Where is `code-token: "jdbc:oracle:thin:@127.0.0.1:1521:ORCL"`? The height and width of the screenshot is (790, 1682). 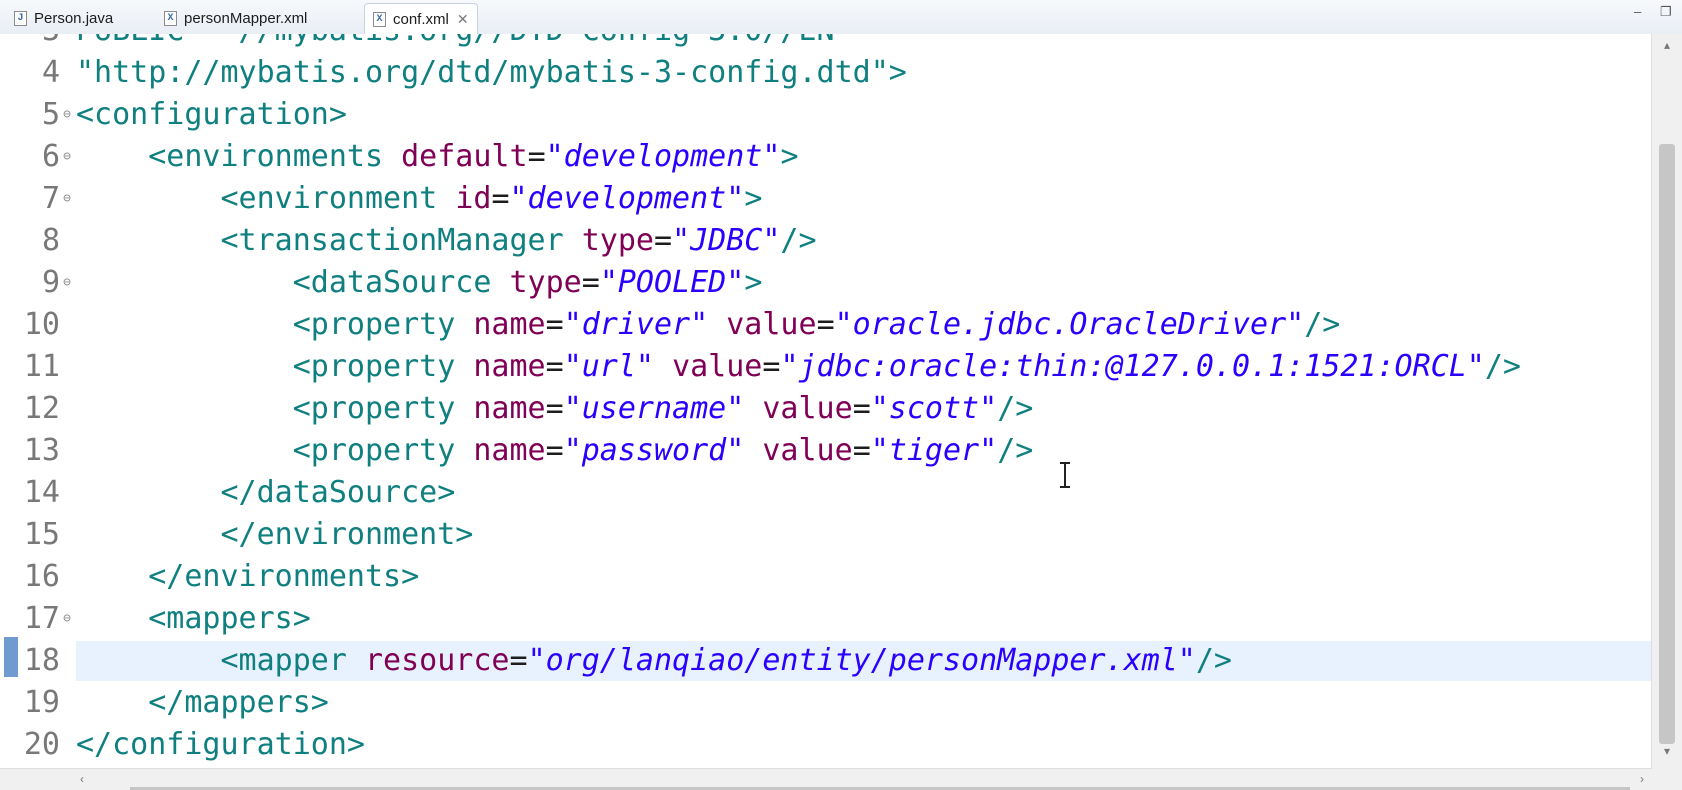 code-token: "jdbc:oracle:thin:@127.0.0.1:1521:ORCL" is located at coordinates (1132, 366).